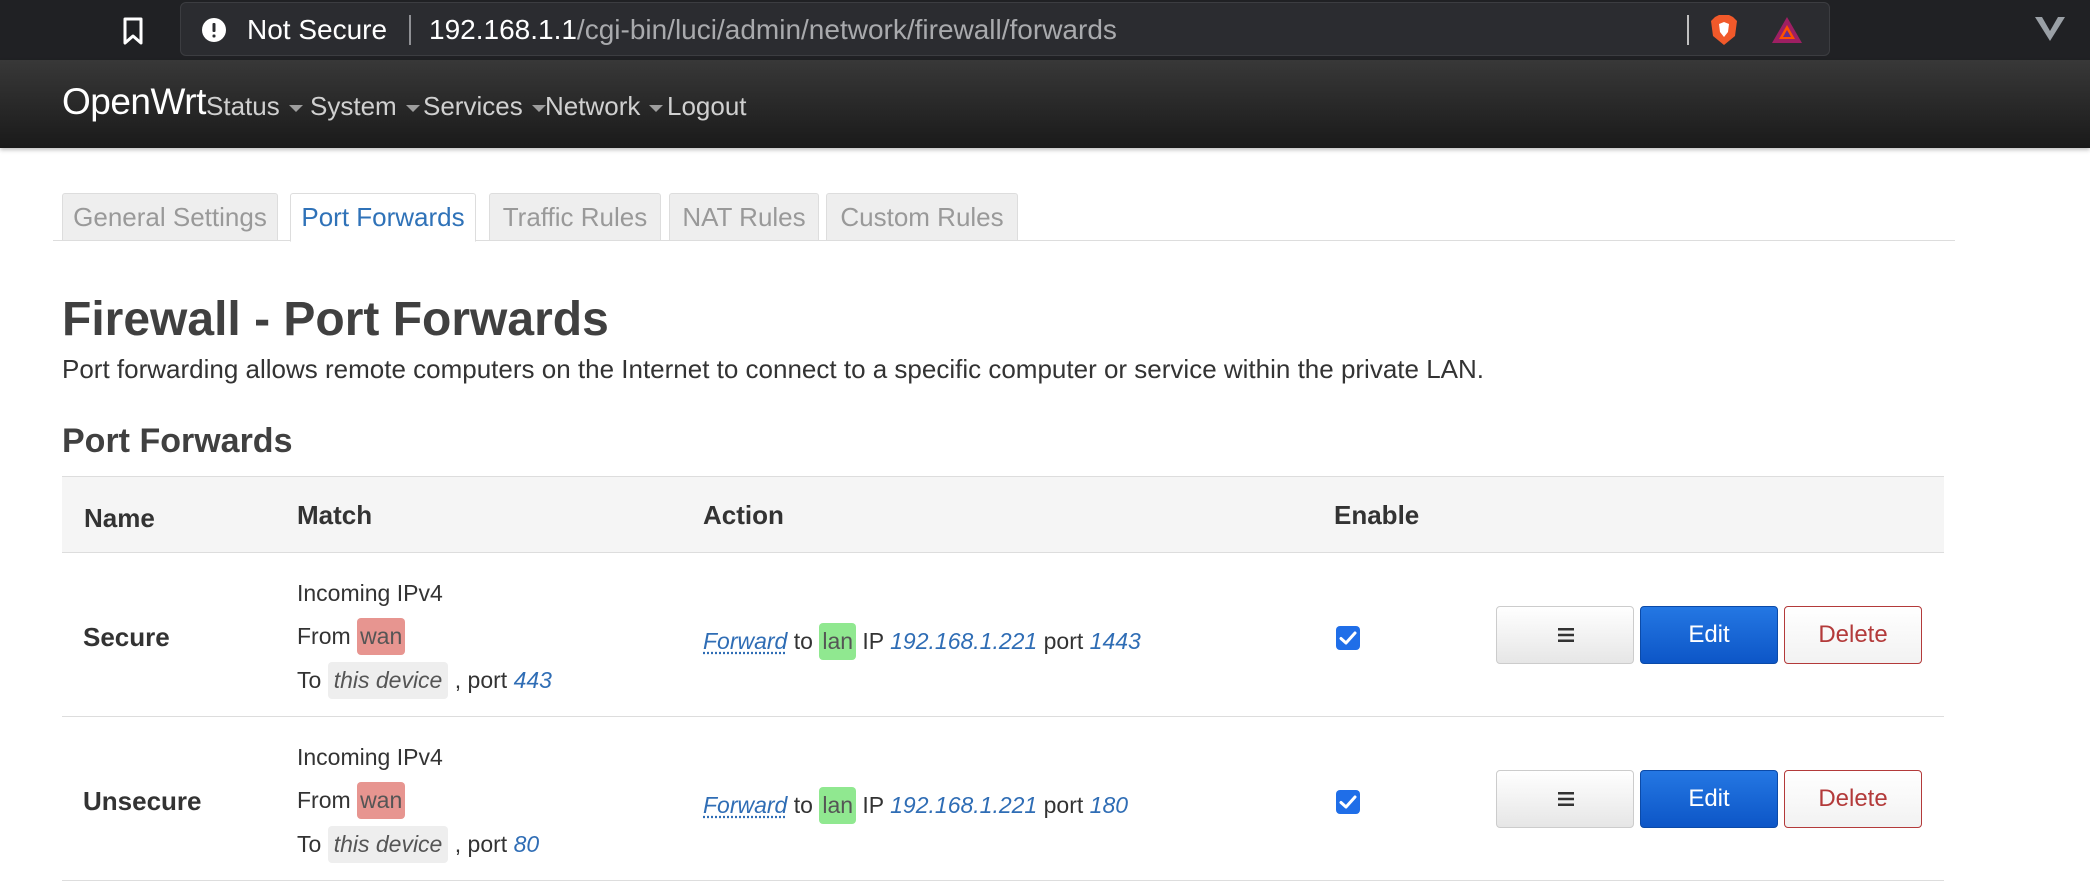  Describe the element at coordinates (707, 106) in the screenshot. I see `nav-item-logout: Logout` at that location.